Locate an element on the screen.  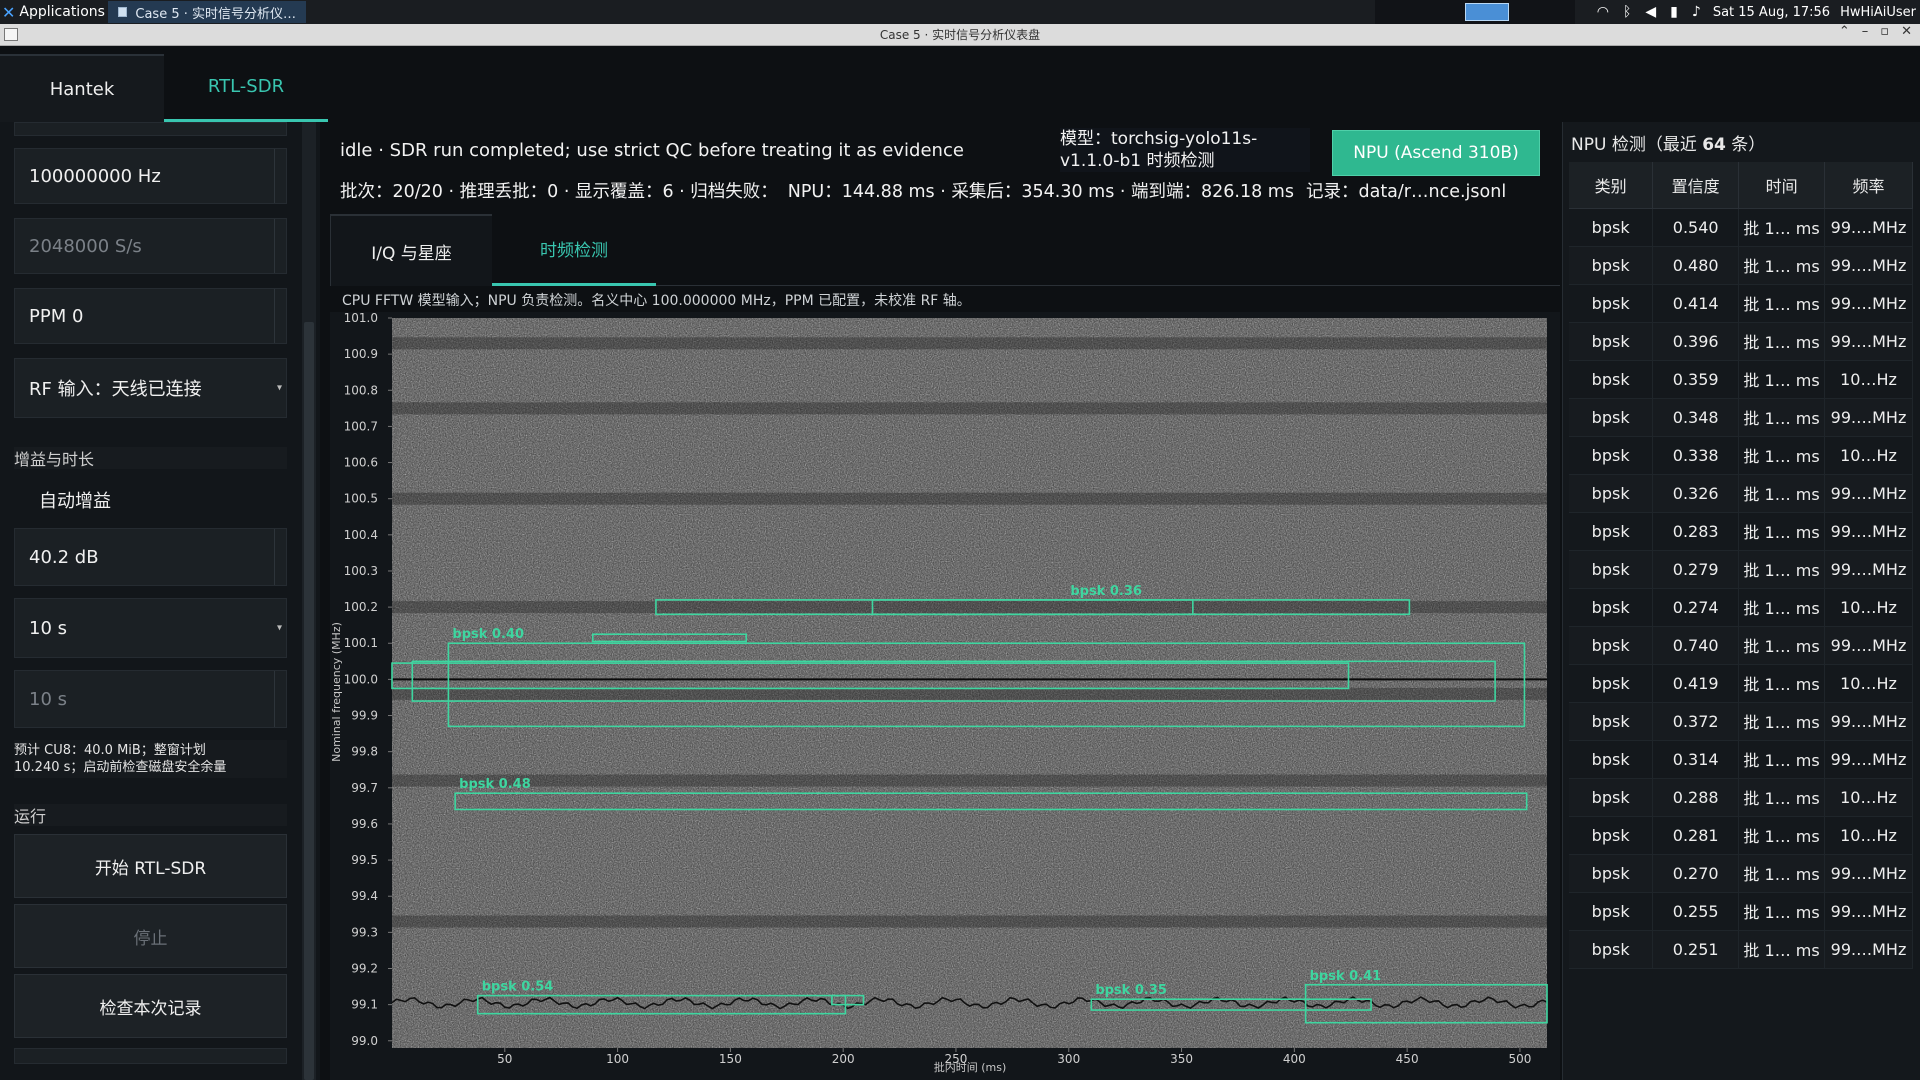
col-header-time: 时间 is located at coordinates (1782, 185).